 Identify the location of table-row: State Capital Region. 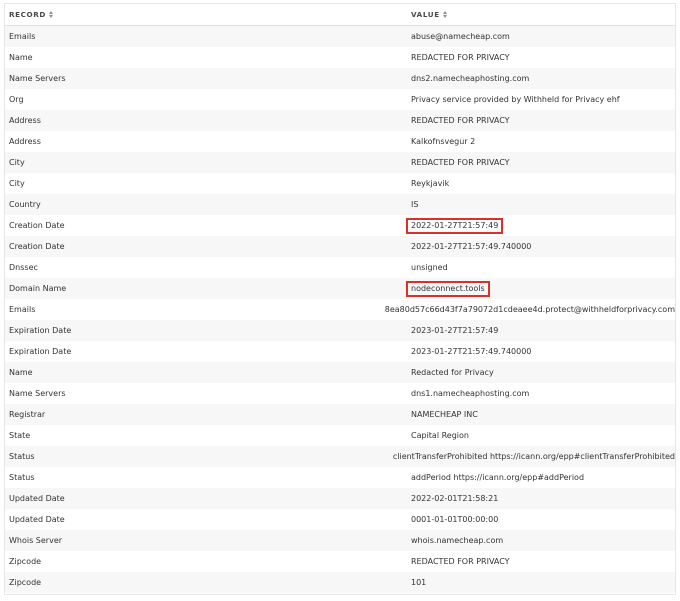
(340, 435).